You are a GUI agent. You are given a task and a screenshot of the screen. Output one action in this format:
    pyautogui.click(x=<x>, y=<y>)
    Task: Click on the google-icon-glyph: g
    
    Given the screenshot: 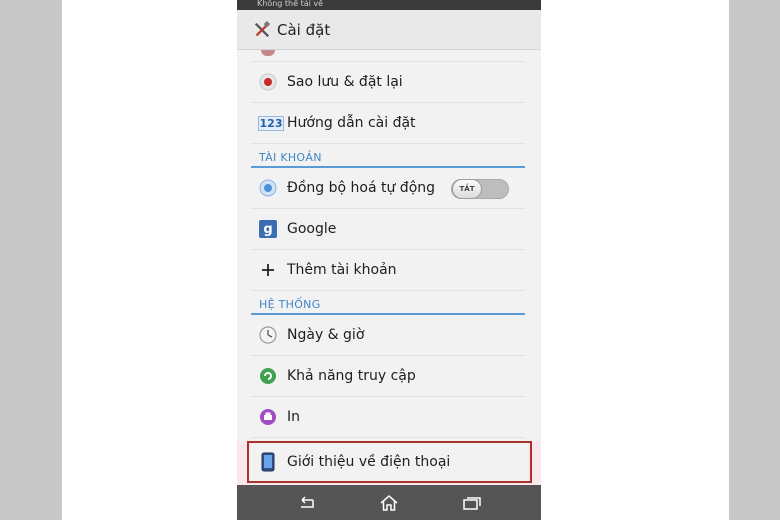 What is the action you would take?
    pyautogui.click(x=268, y=229)
    